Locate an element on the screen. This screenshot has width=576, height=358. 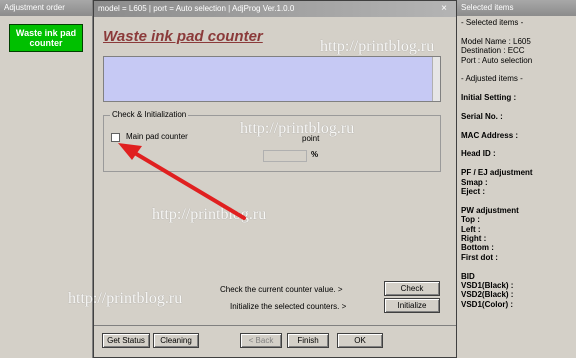
selected-item-line: PF / EJ adjustment is located at coordinates (497, 173).